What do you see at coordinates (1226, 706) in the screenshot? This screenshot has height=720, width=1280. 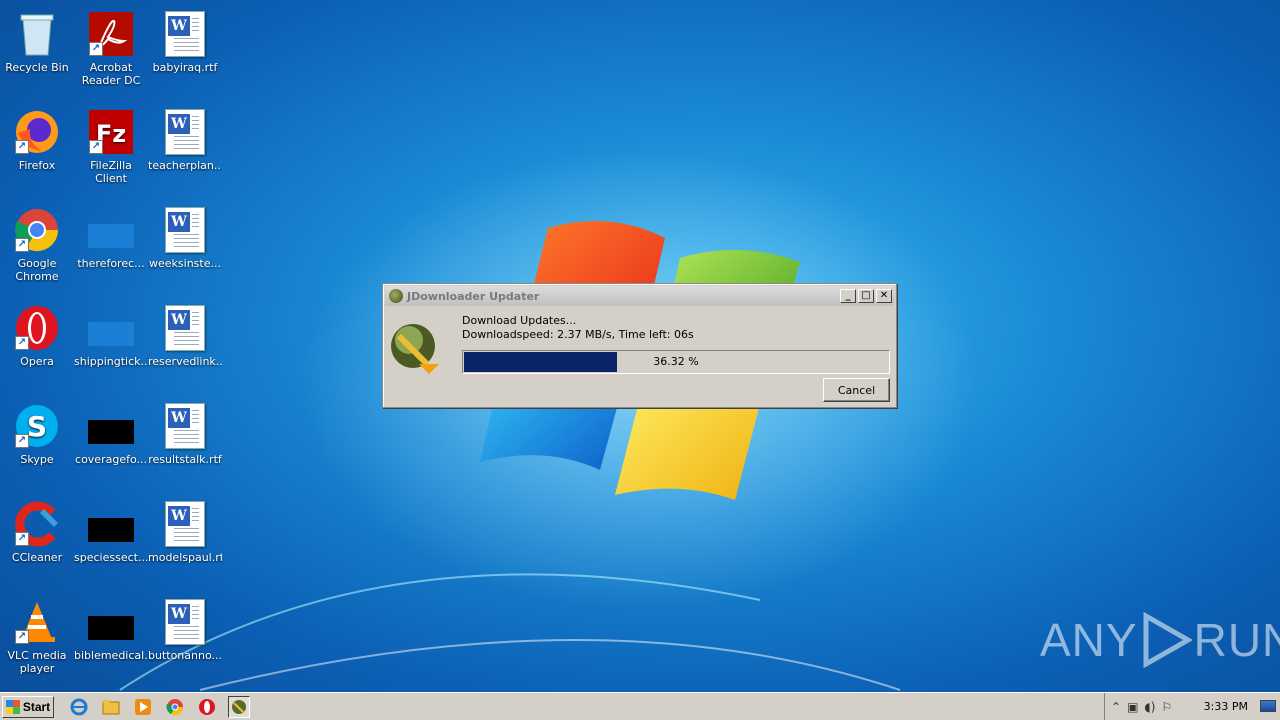 I see `clock: 3:33 PM` at bounding box center [1226, 706].